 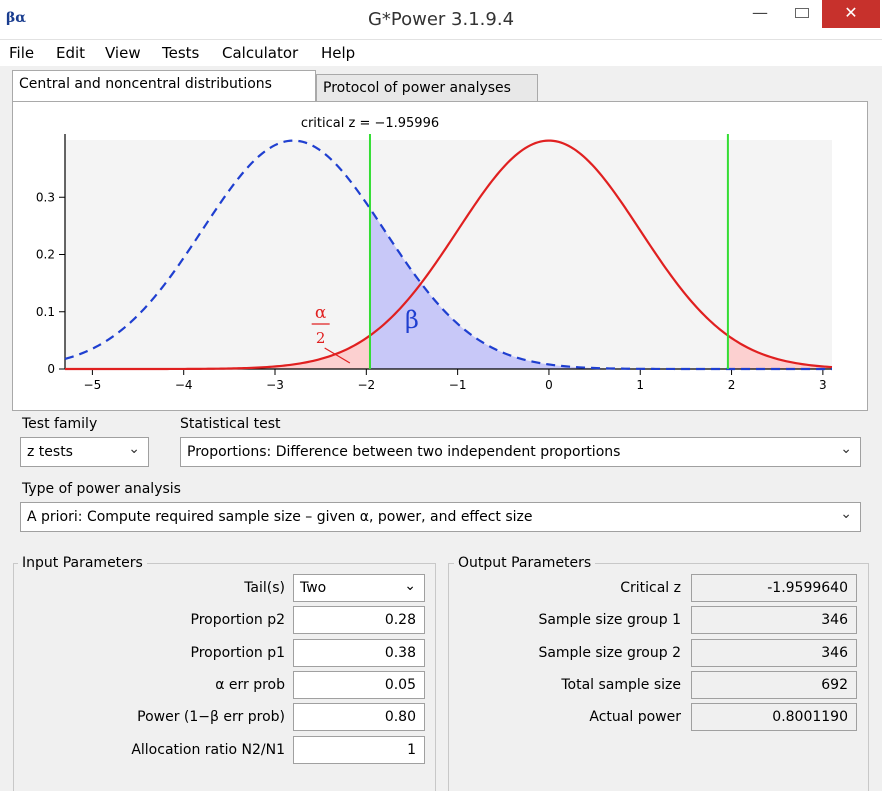 I want to click on sample-size-group2-label: Sample size group 2, so click(x=609, y=653).